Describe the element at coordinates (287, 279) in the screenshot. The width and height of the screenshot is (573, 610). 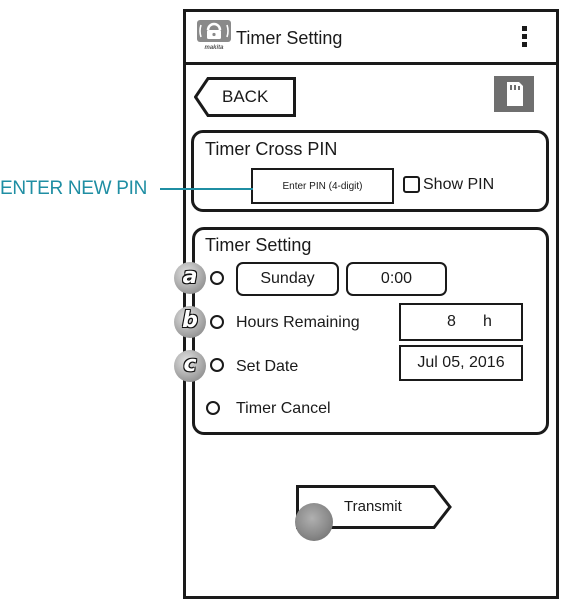
I see `day-select: Sunday` at that location.